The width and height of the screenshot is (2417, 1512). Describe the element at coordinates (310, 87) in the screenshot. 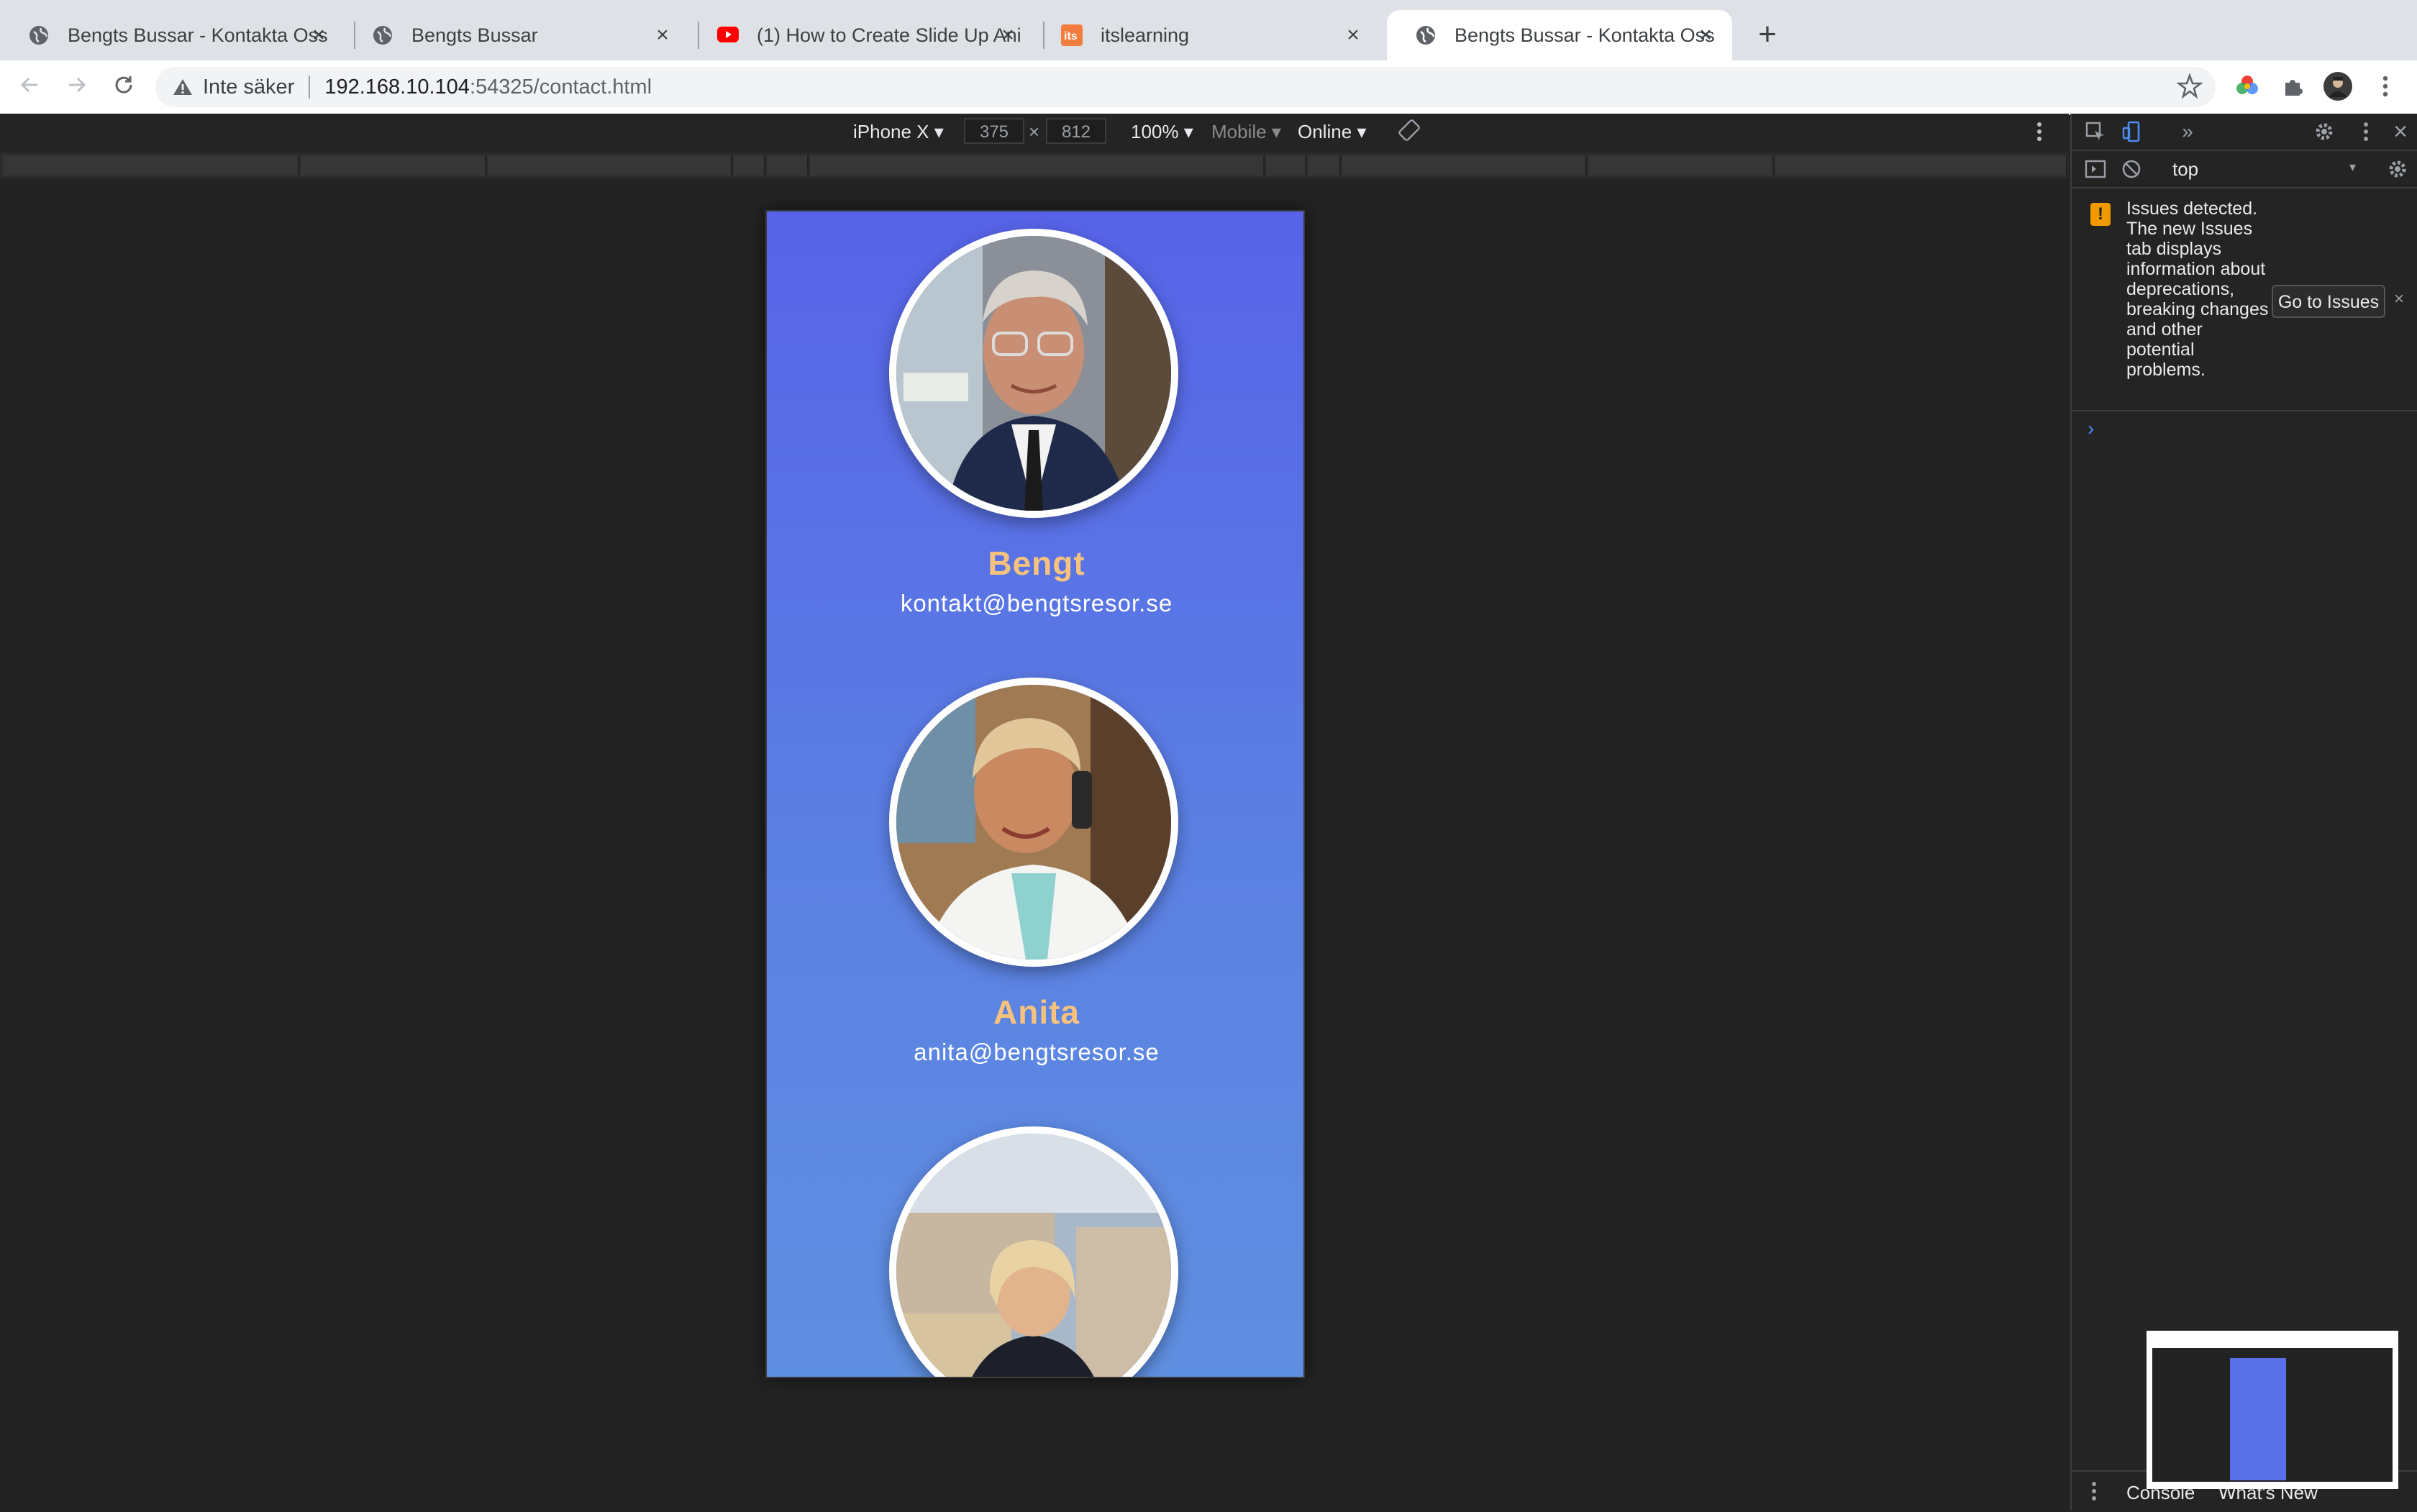

I see `divider` at that location.